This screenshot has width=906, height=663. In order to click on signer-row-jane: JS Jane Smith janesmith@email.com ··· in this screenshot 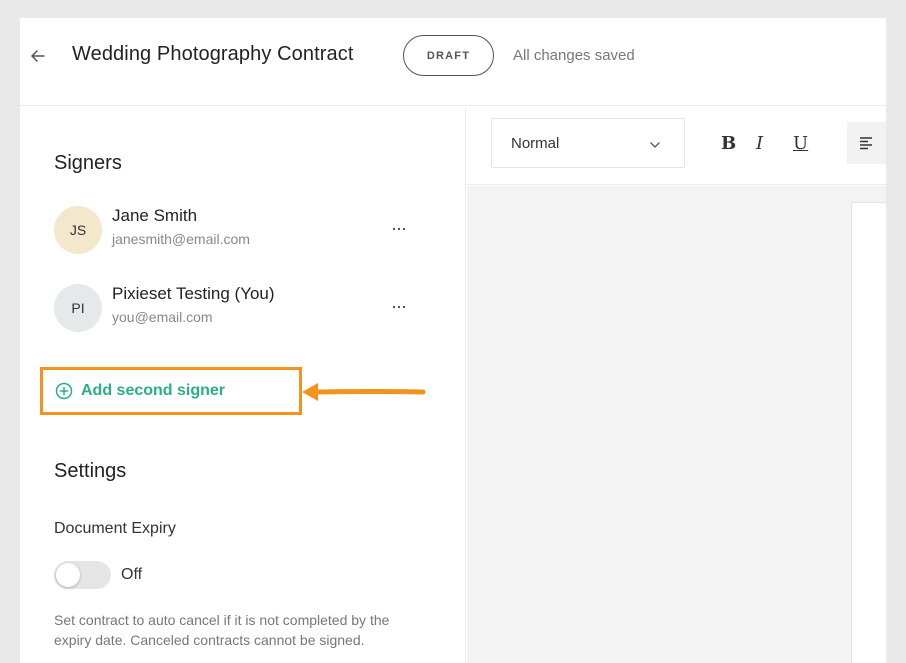, I will do `click(234, 231)`.